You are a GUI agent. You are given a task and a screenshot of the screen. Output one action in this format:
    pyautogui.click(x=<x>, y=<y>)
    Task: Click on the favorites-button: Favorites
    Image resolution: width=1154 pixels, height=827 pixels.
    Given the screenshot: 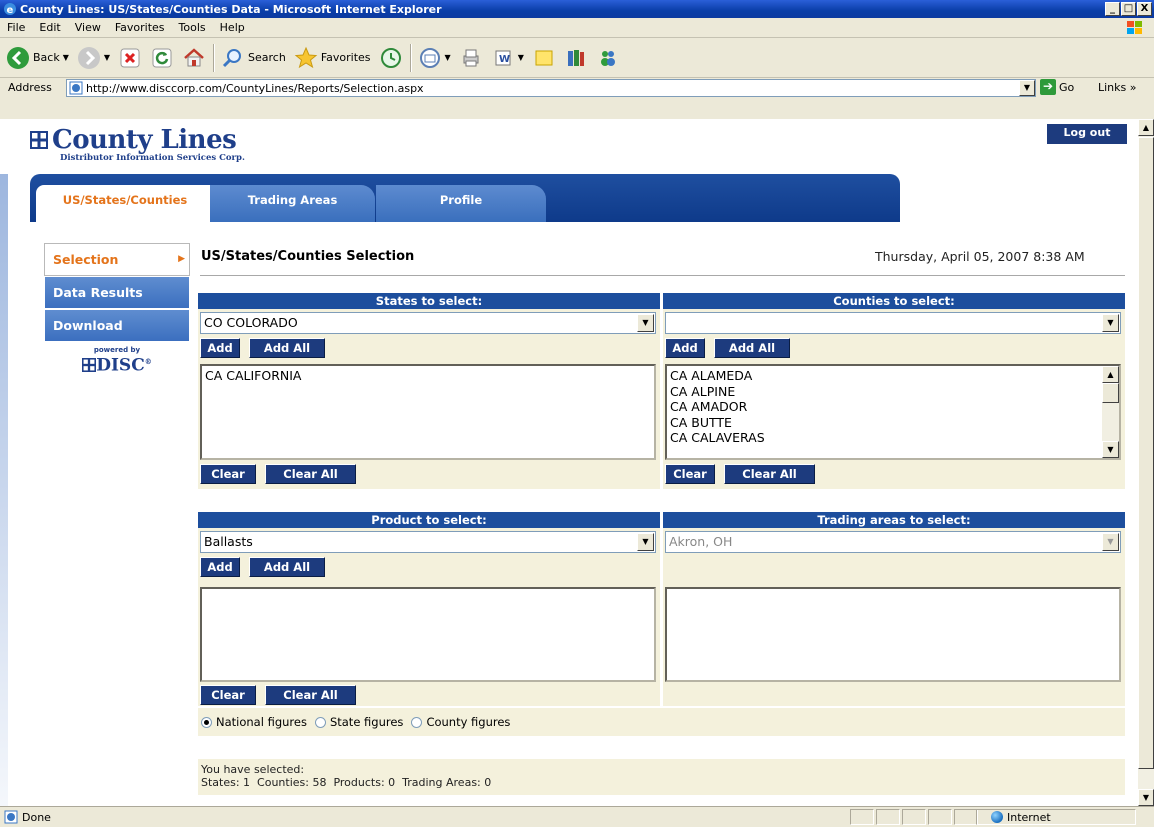 What is the action you would take?
    pyautogui.click(x=332, y=58)
    